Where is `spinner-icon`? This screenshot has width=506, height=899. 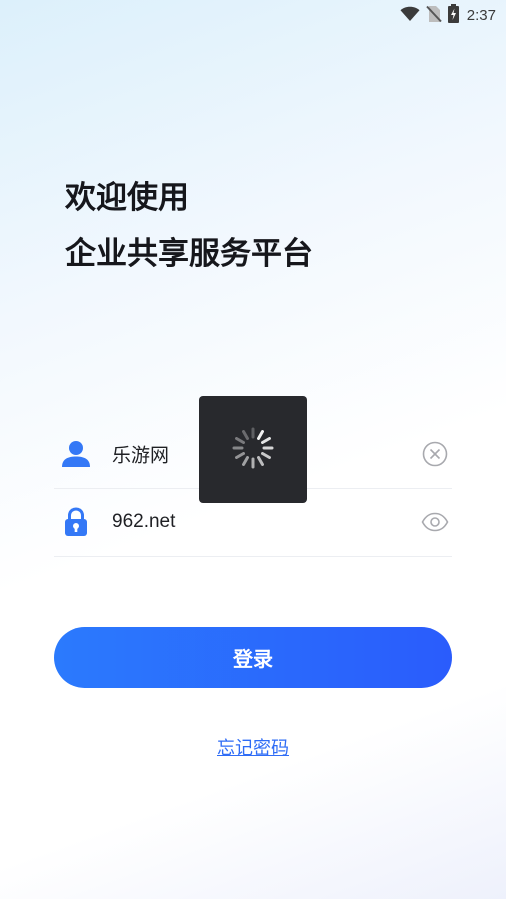 spinner-icon is located at coordinates (253, 450).